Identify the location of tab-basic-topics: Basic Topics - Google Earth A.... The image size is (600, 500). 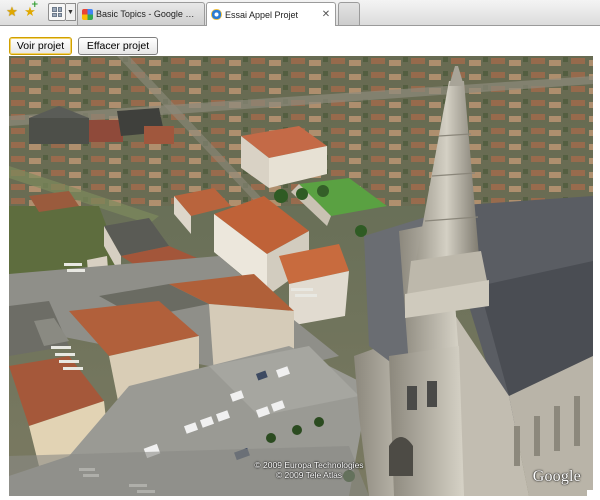
(141, 13).